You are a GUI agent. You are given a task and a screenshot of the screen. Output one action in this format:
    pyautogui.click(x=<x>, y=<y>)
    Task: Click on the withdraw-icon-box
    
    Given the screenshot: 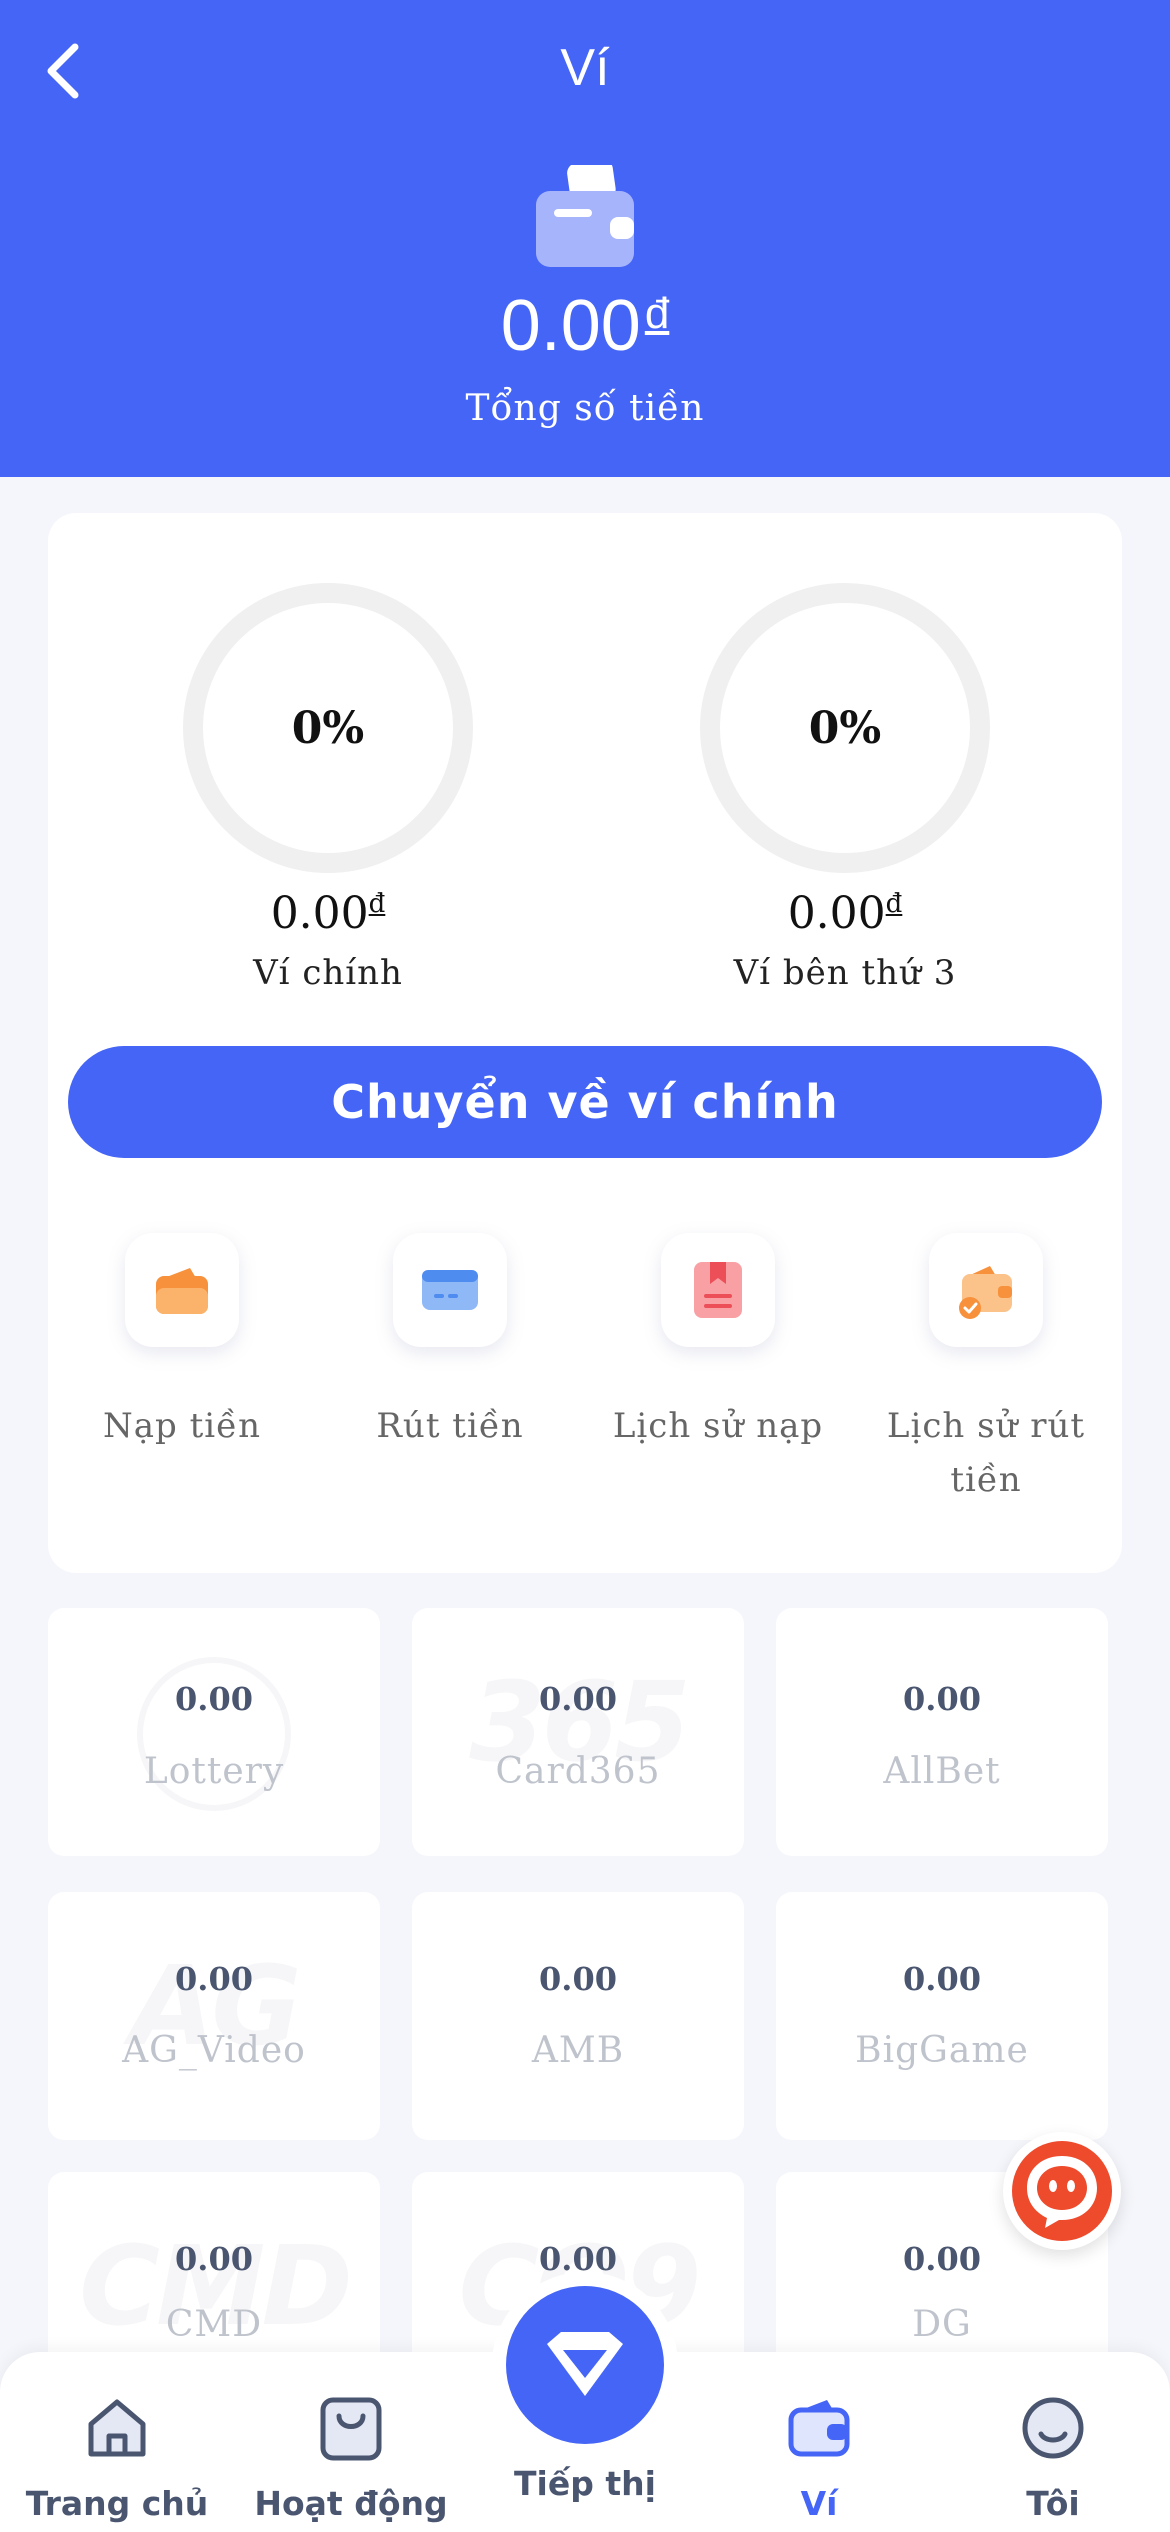 What is the action you would take?
    pyautogui.click(x=450, y=1290)
    